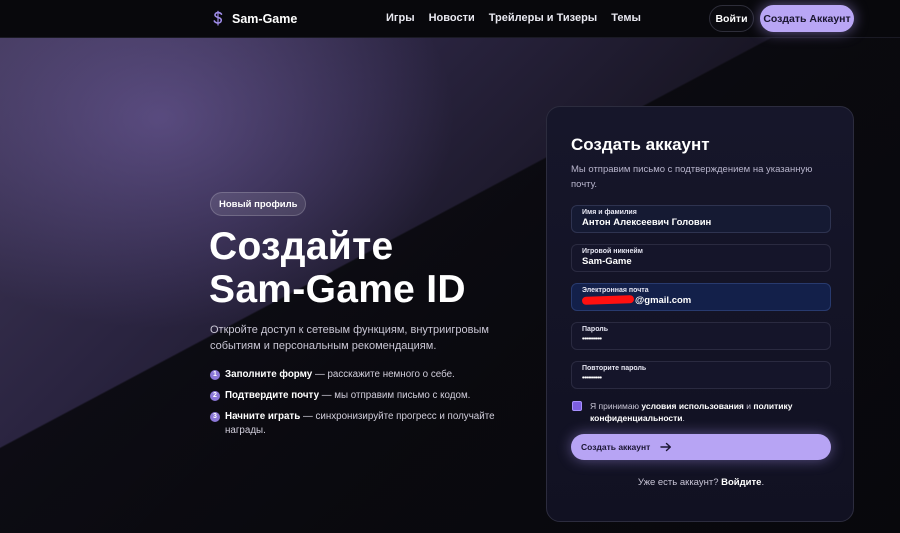 The width and height of the screenshot is (900, 533). Describe the element at coordinates (616, 447) in the screenshot. I see `submit-label: Создать аккаунт` at that location.